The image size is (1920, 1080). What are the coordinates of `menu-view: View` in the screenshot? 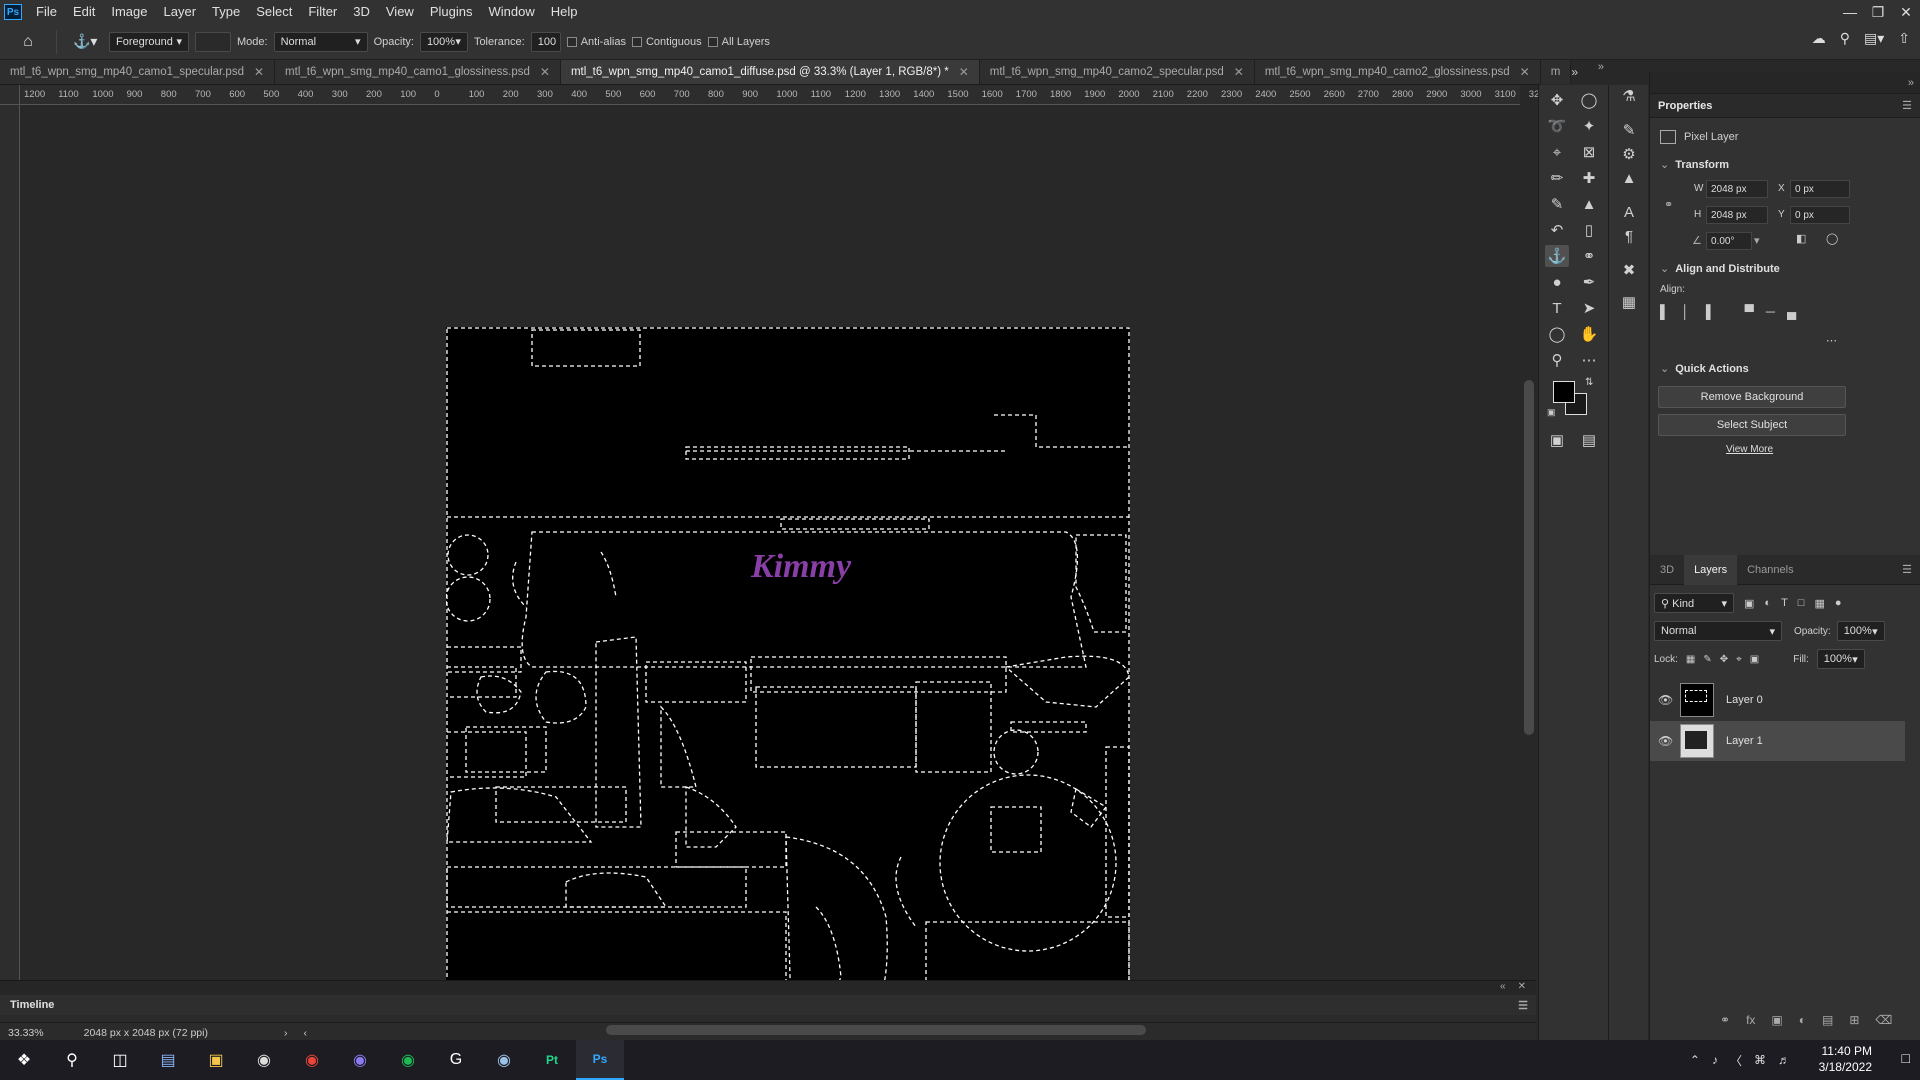 It's located at (400, 12).